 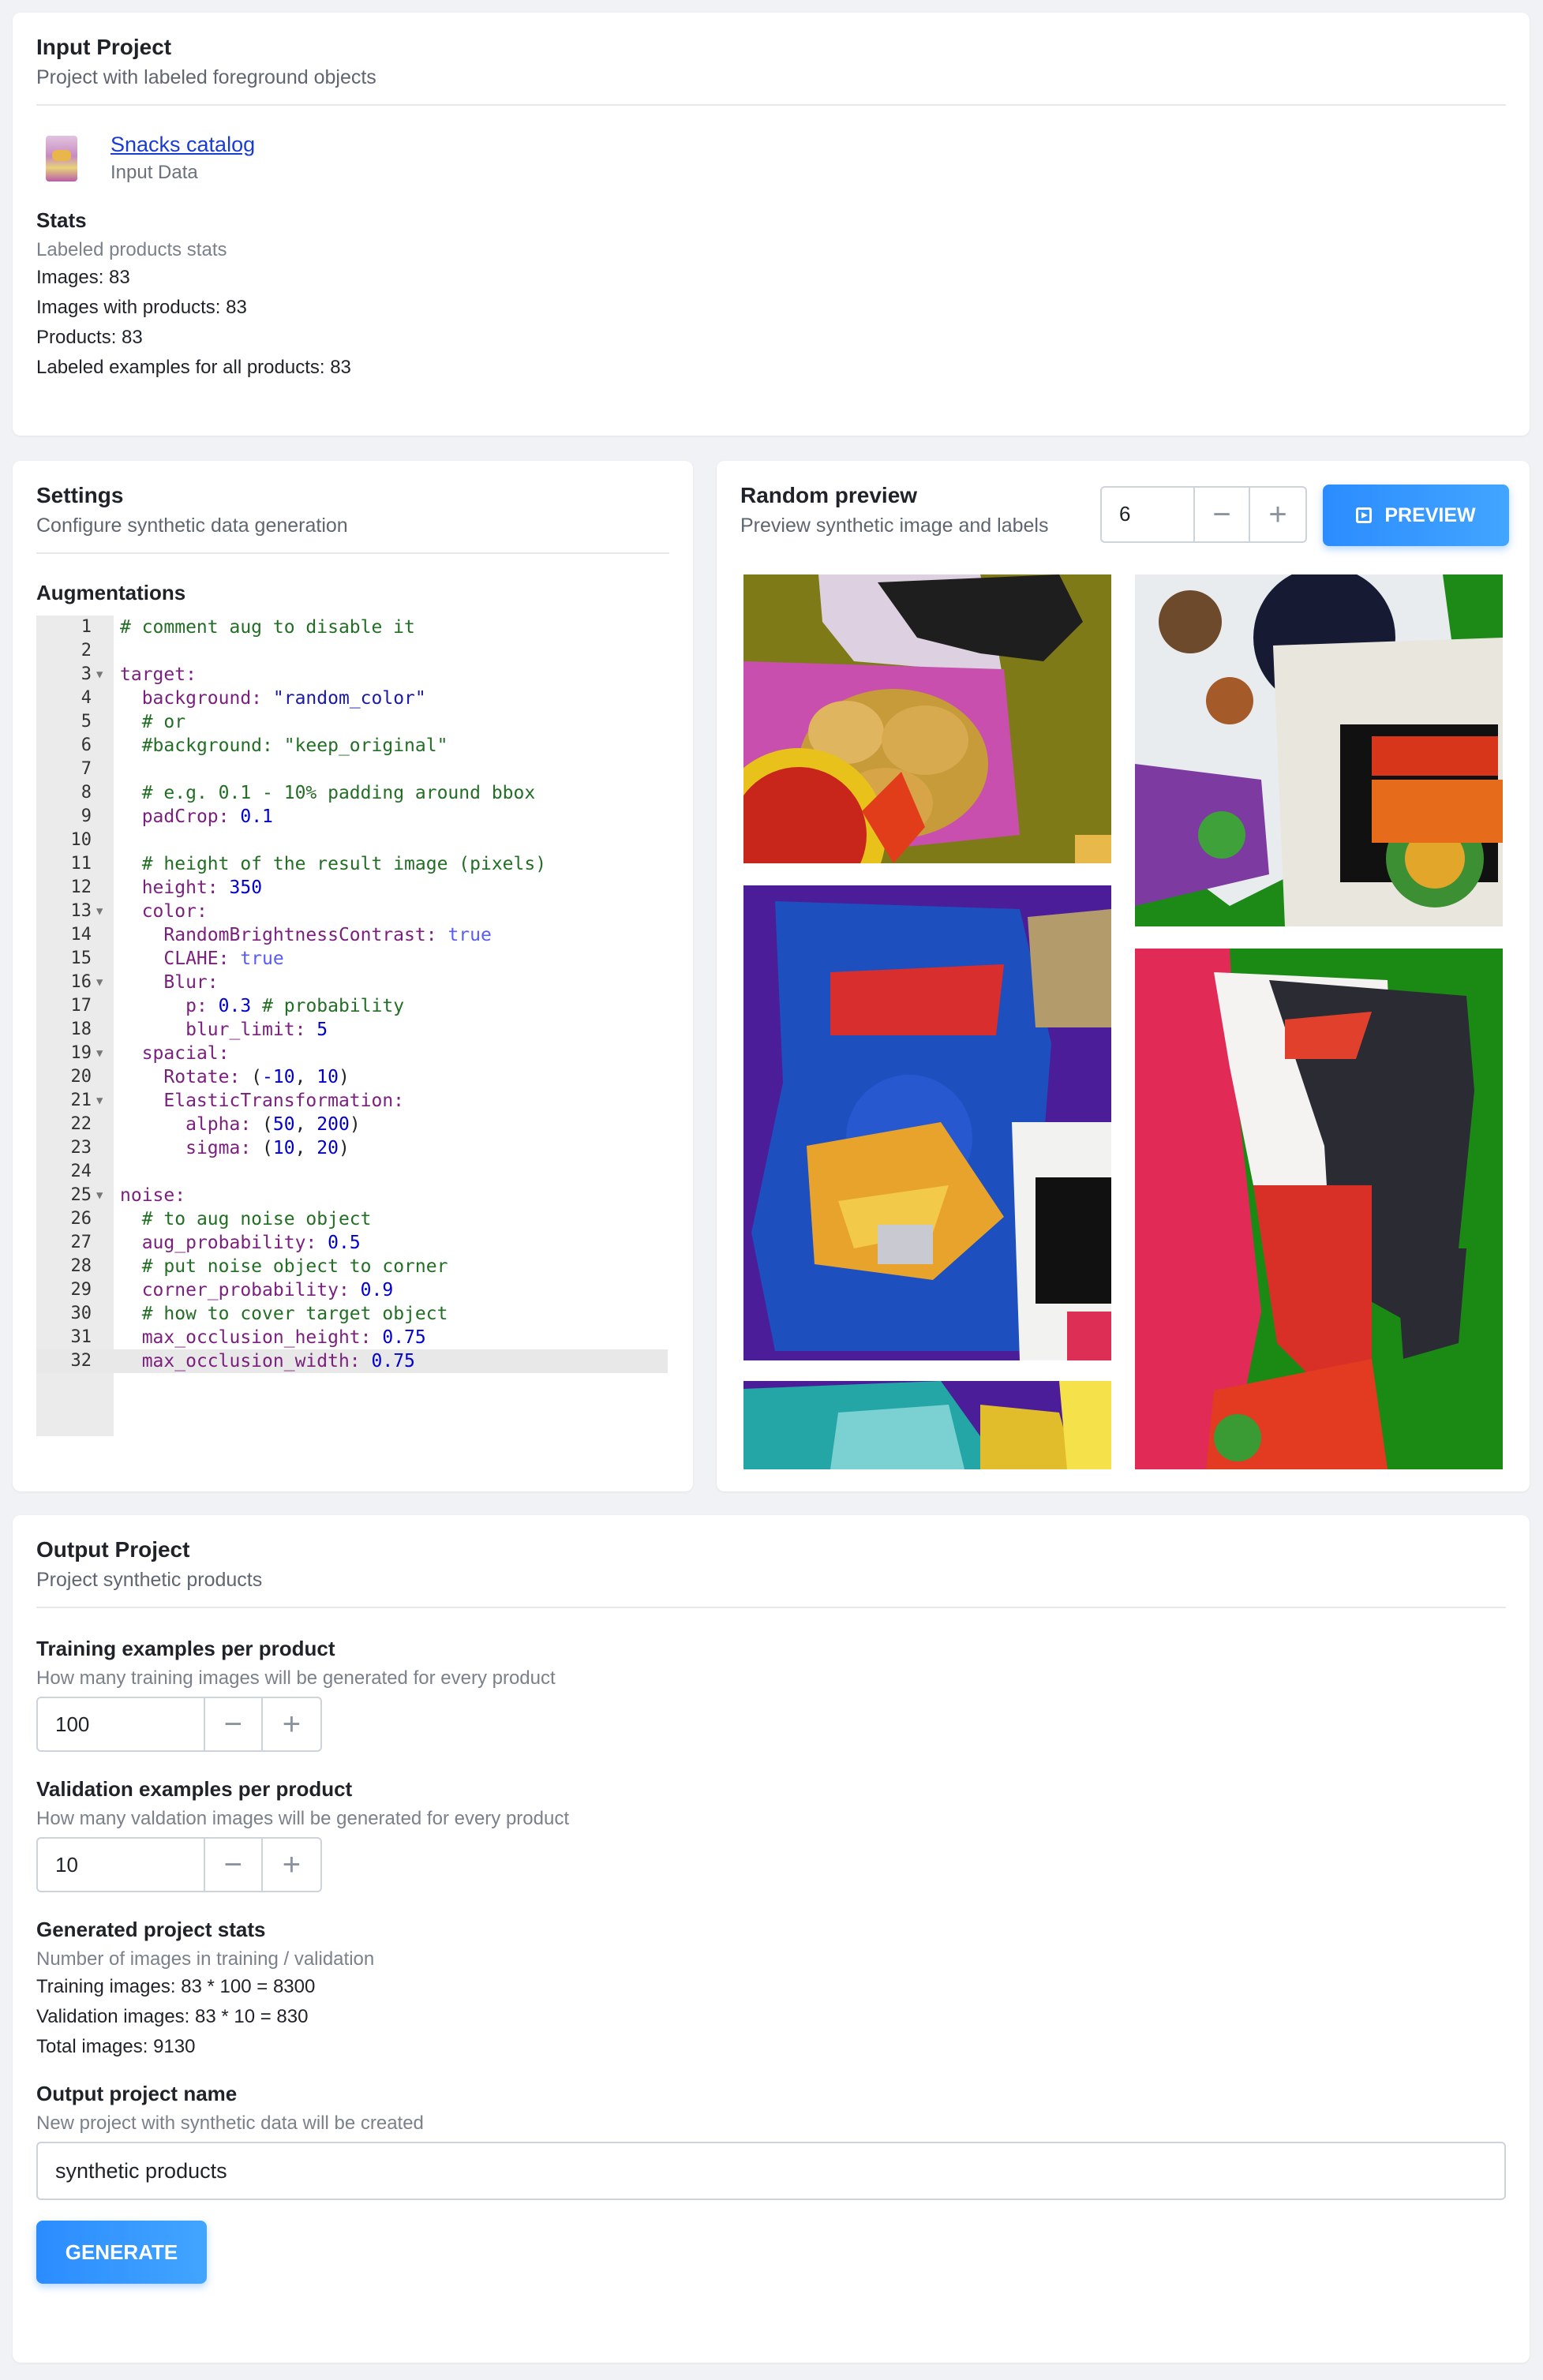 What do you see at coordinates (86, 745) in the screenshot?
I see `line-number: 6` at bounding box center [86, 745].